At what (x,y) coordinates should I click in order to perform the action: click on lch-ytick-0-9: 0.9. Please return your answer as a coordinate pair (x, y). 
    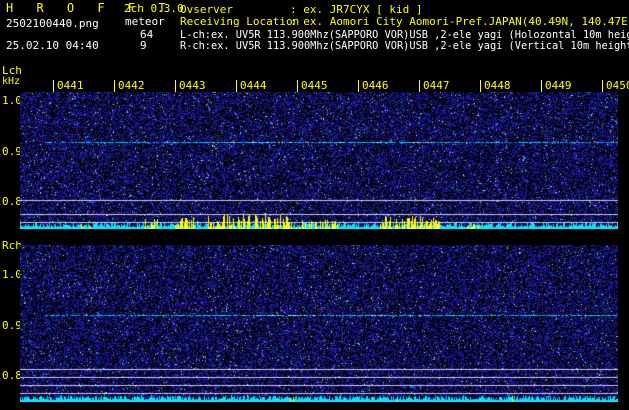
    Looking at the image, I should click on (12, 151).